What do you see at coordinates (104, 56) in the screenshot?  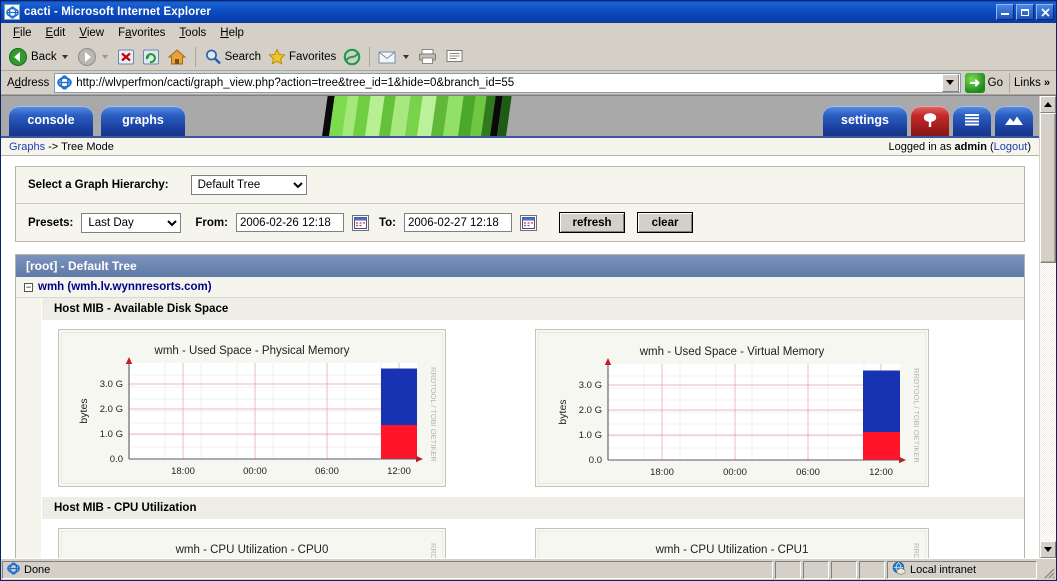 I see `forward-dropdown-icon` at bounding box center [104, 56].